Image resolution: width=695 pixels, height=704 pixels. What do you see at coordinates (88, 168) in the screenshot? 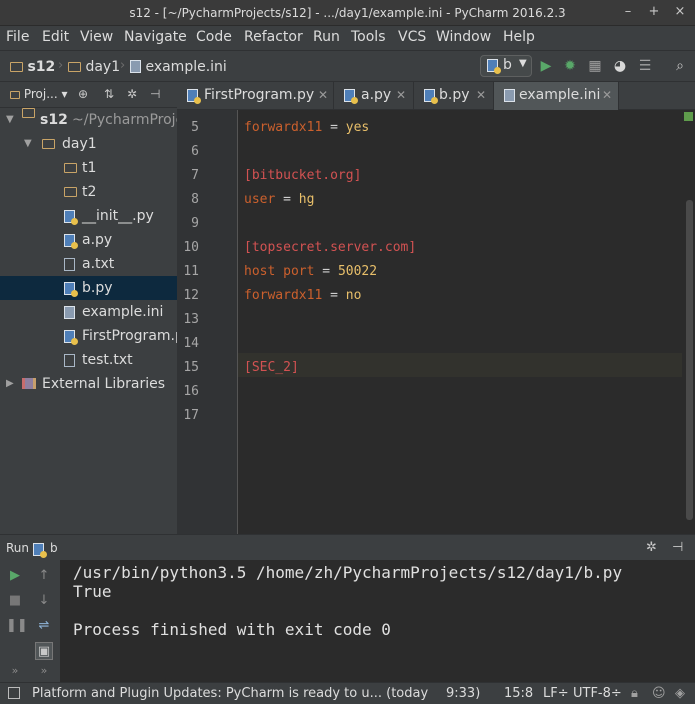
I see `tree-item-t1: t1` at bounding box center [88, 168].